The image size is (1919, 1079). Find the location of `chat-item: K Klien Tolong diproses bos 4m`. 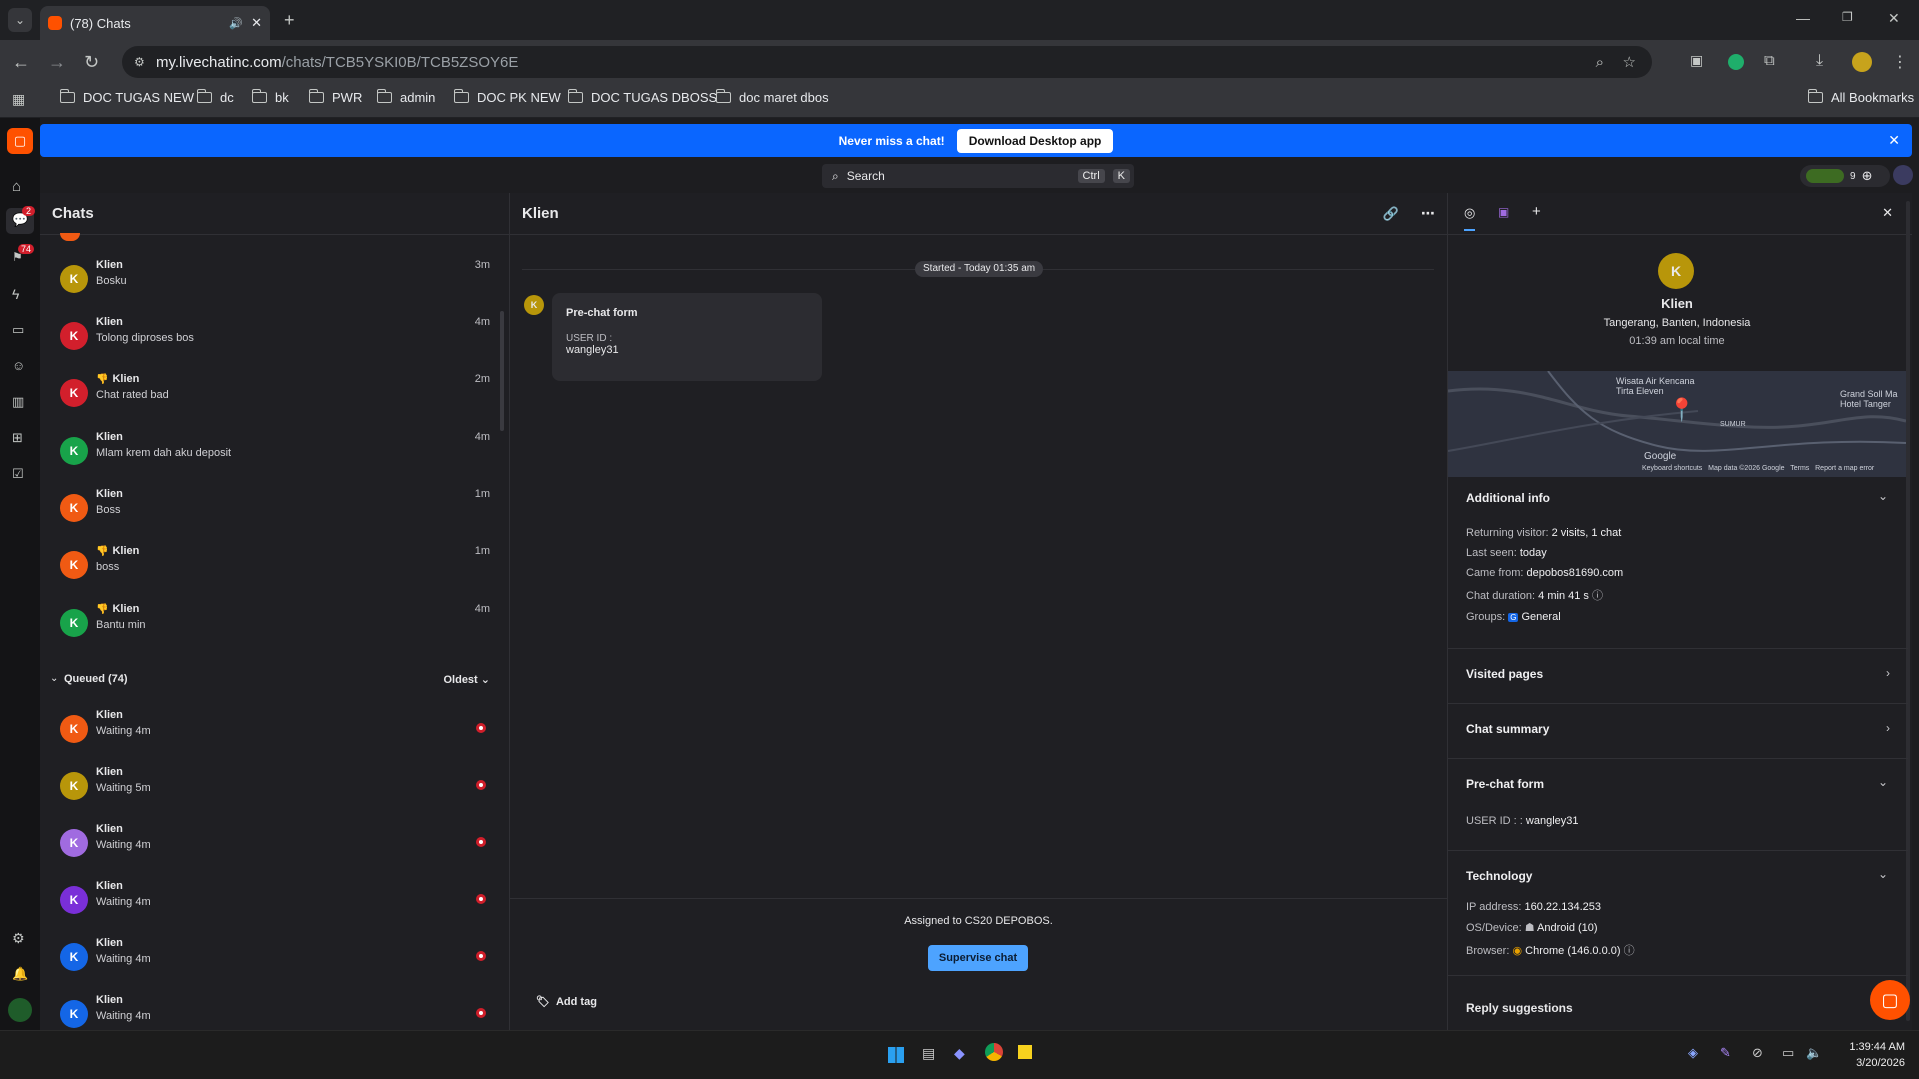

chat-item: K Klien Tolong diproses bos 4m is located at coordinates (275, 344).